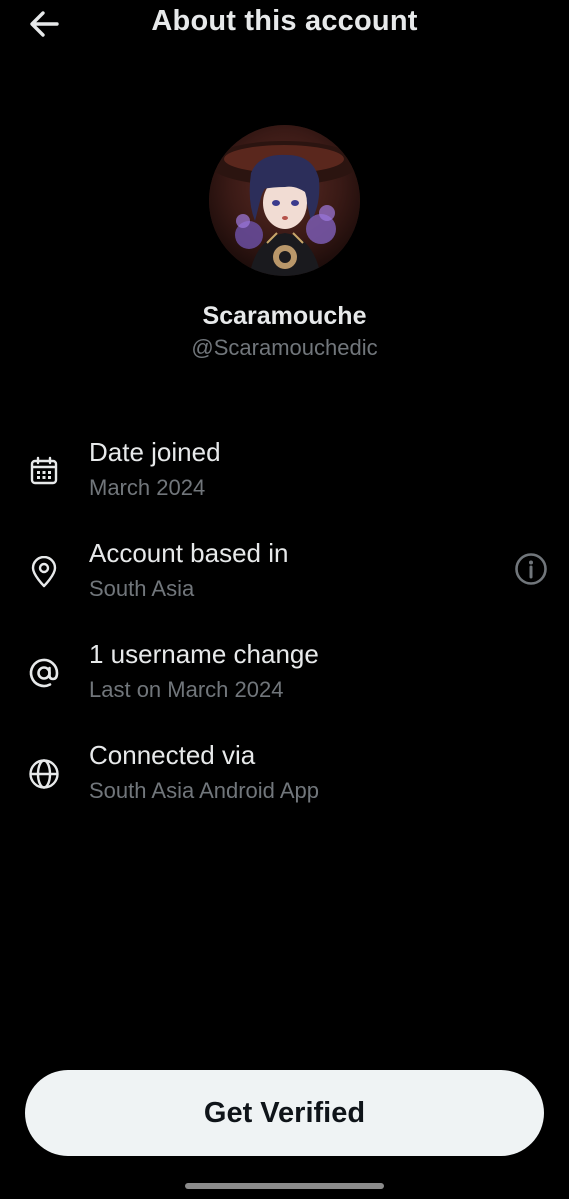  I want to click on connected-via-value: South Asia Android App, so click(204, 790).